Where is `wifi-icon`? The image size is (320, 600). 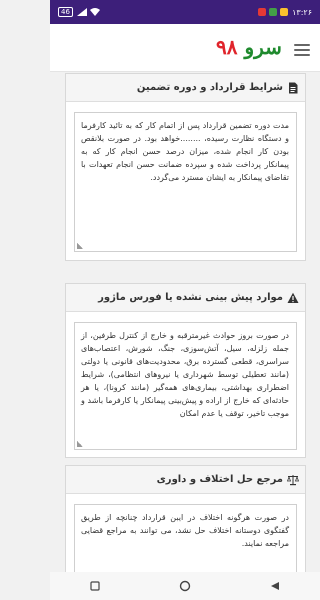 wifi-icon is located at coordinates (94, 12).